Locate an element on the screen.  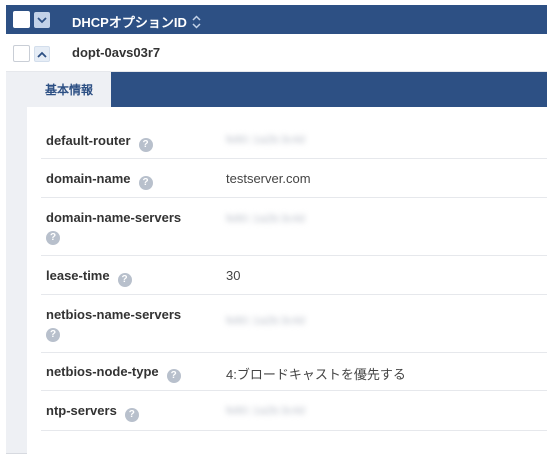
property-key: netbios-node-type? is located at coordinates (113, 373).